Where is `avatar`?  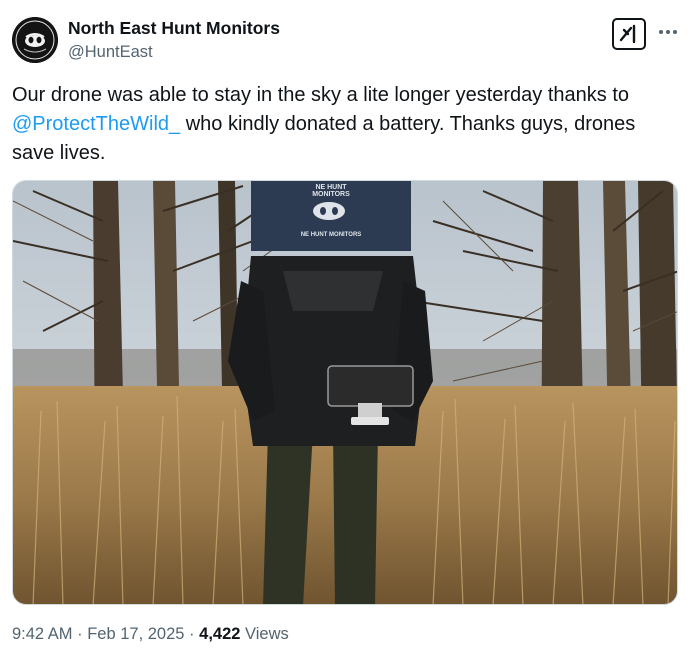 avatar is located at coordinates (35, 40).